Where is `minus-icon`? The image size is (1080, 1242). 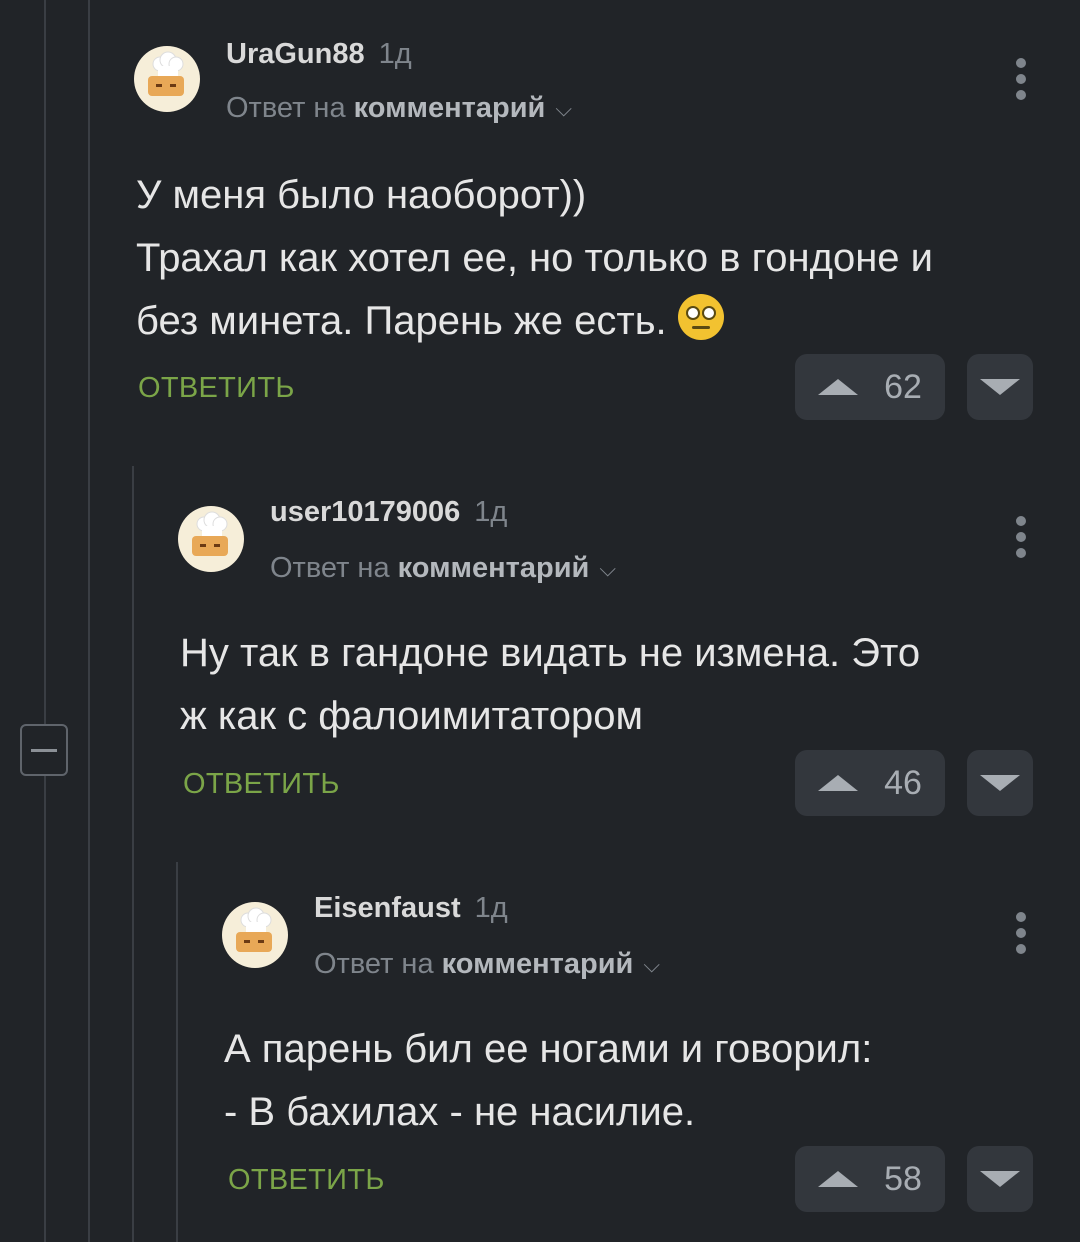 minus-icon is located at coordinates (44, 750).